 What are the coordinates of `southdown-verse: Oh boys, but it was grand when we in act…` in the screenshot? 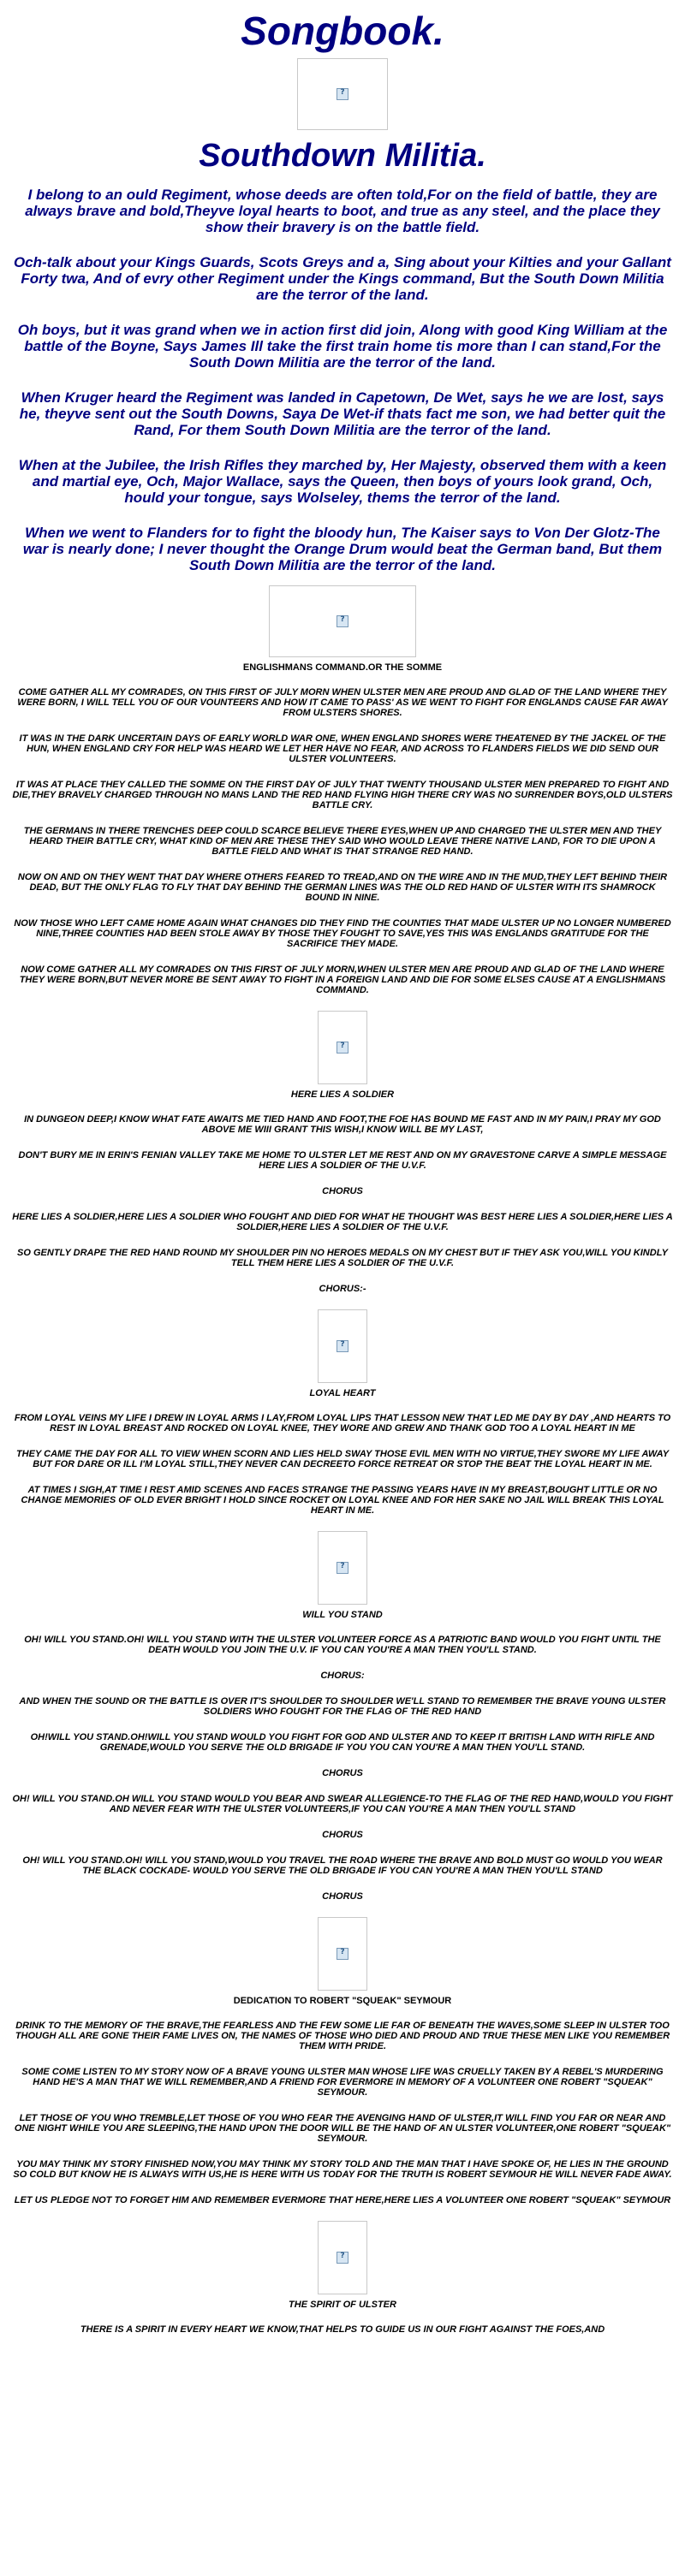 It's located at (342, 346).